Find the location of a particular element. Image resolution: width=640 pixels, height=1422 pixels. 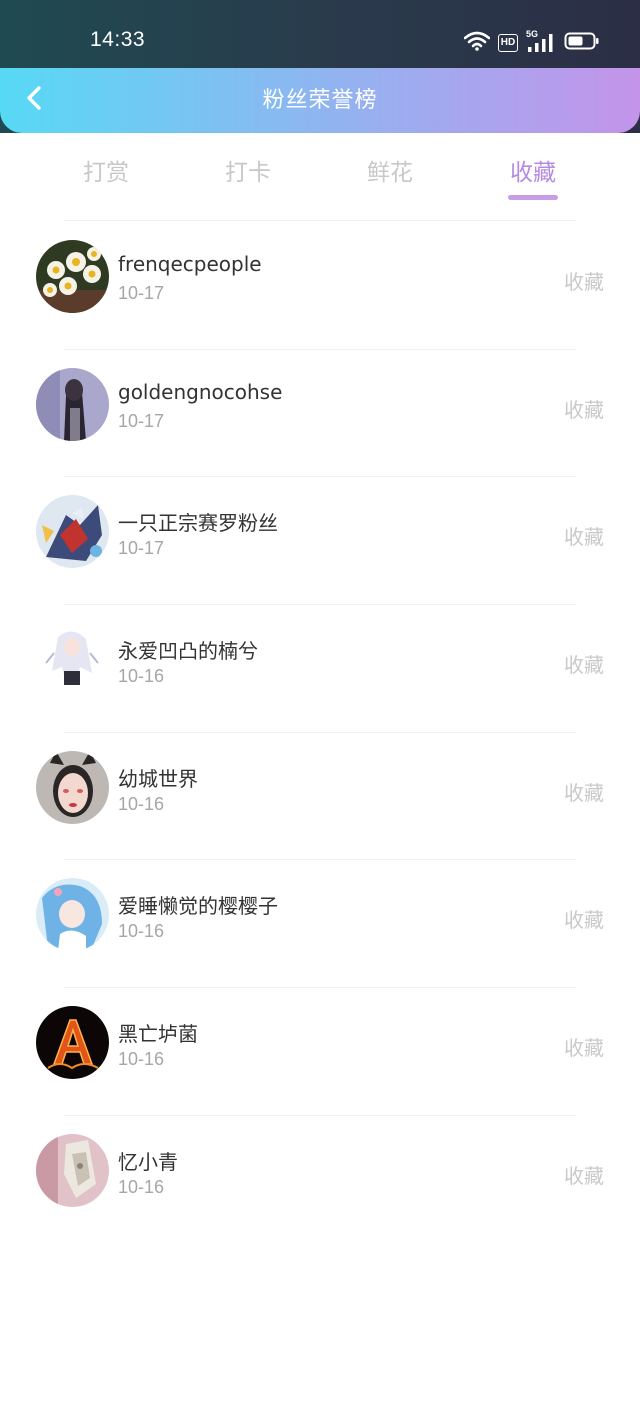

hd-icon: HD is located at coordinates (508, 43).